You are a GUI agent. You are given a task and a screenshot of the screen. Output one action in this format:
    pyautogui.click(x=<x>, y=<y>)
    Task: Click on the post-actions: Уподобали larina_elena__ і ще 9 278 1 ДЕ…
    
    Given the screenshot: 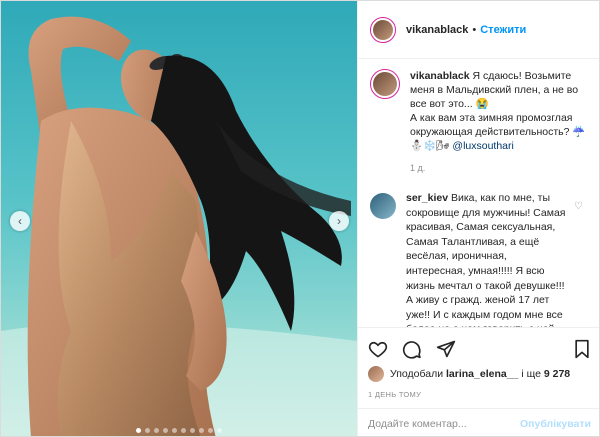 What is the action you would take?
    pyautogui.click(x=478, y=363)
    